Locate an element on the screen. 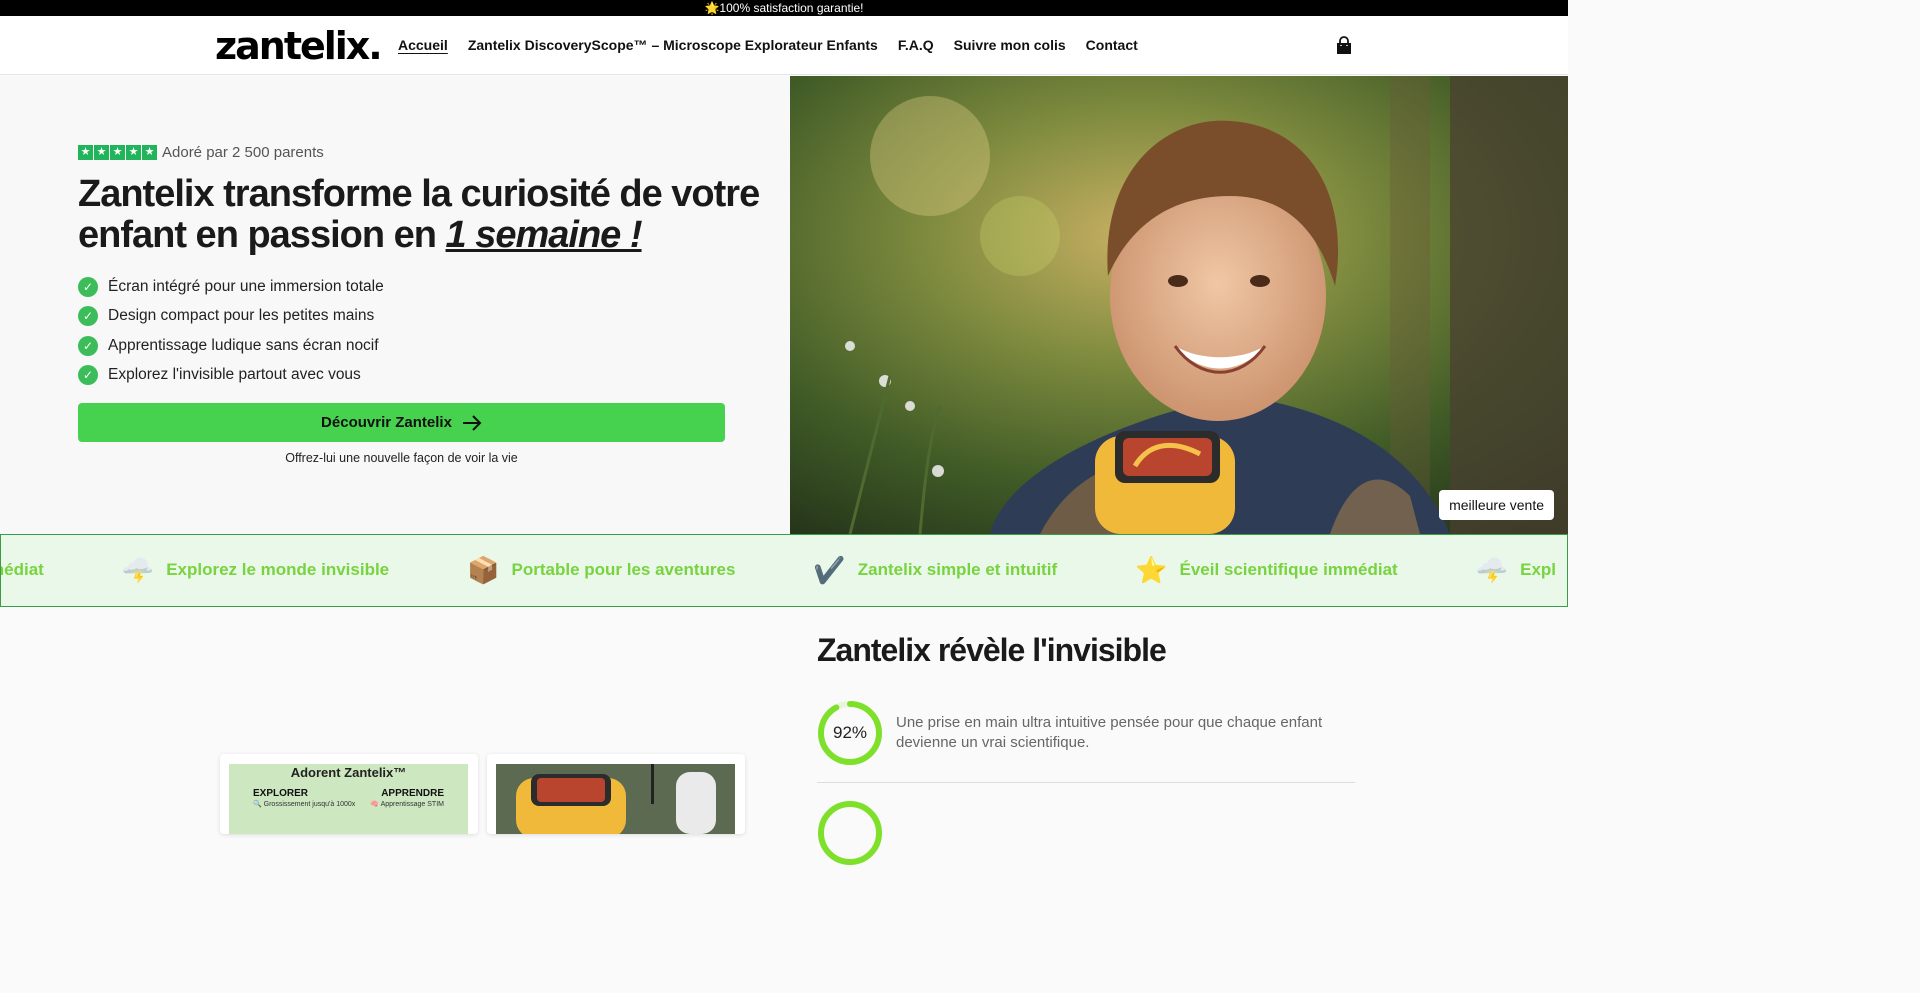  discover-button: Découvrir Zantelix is located at coordinates (401, 422).